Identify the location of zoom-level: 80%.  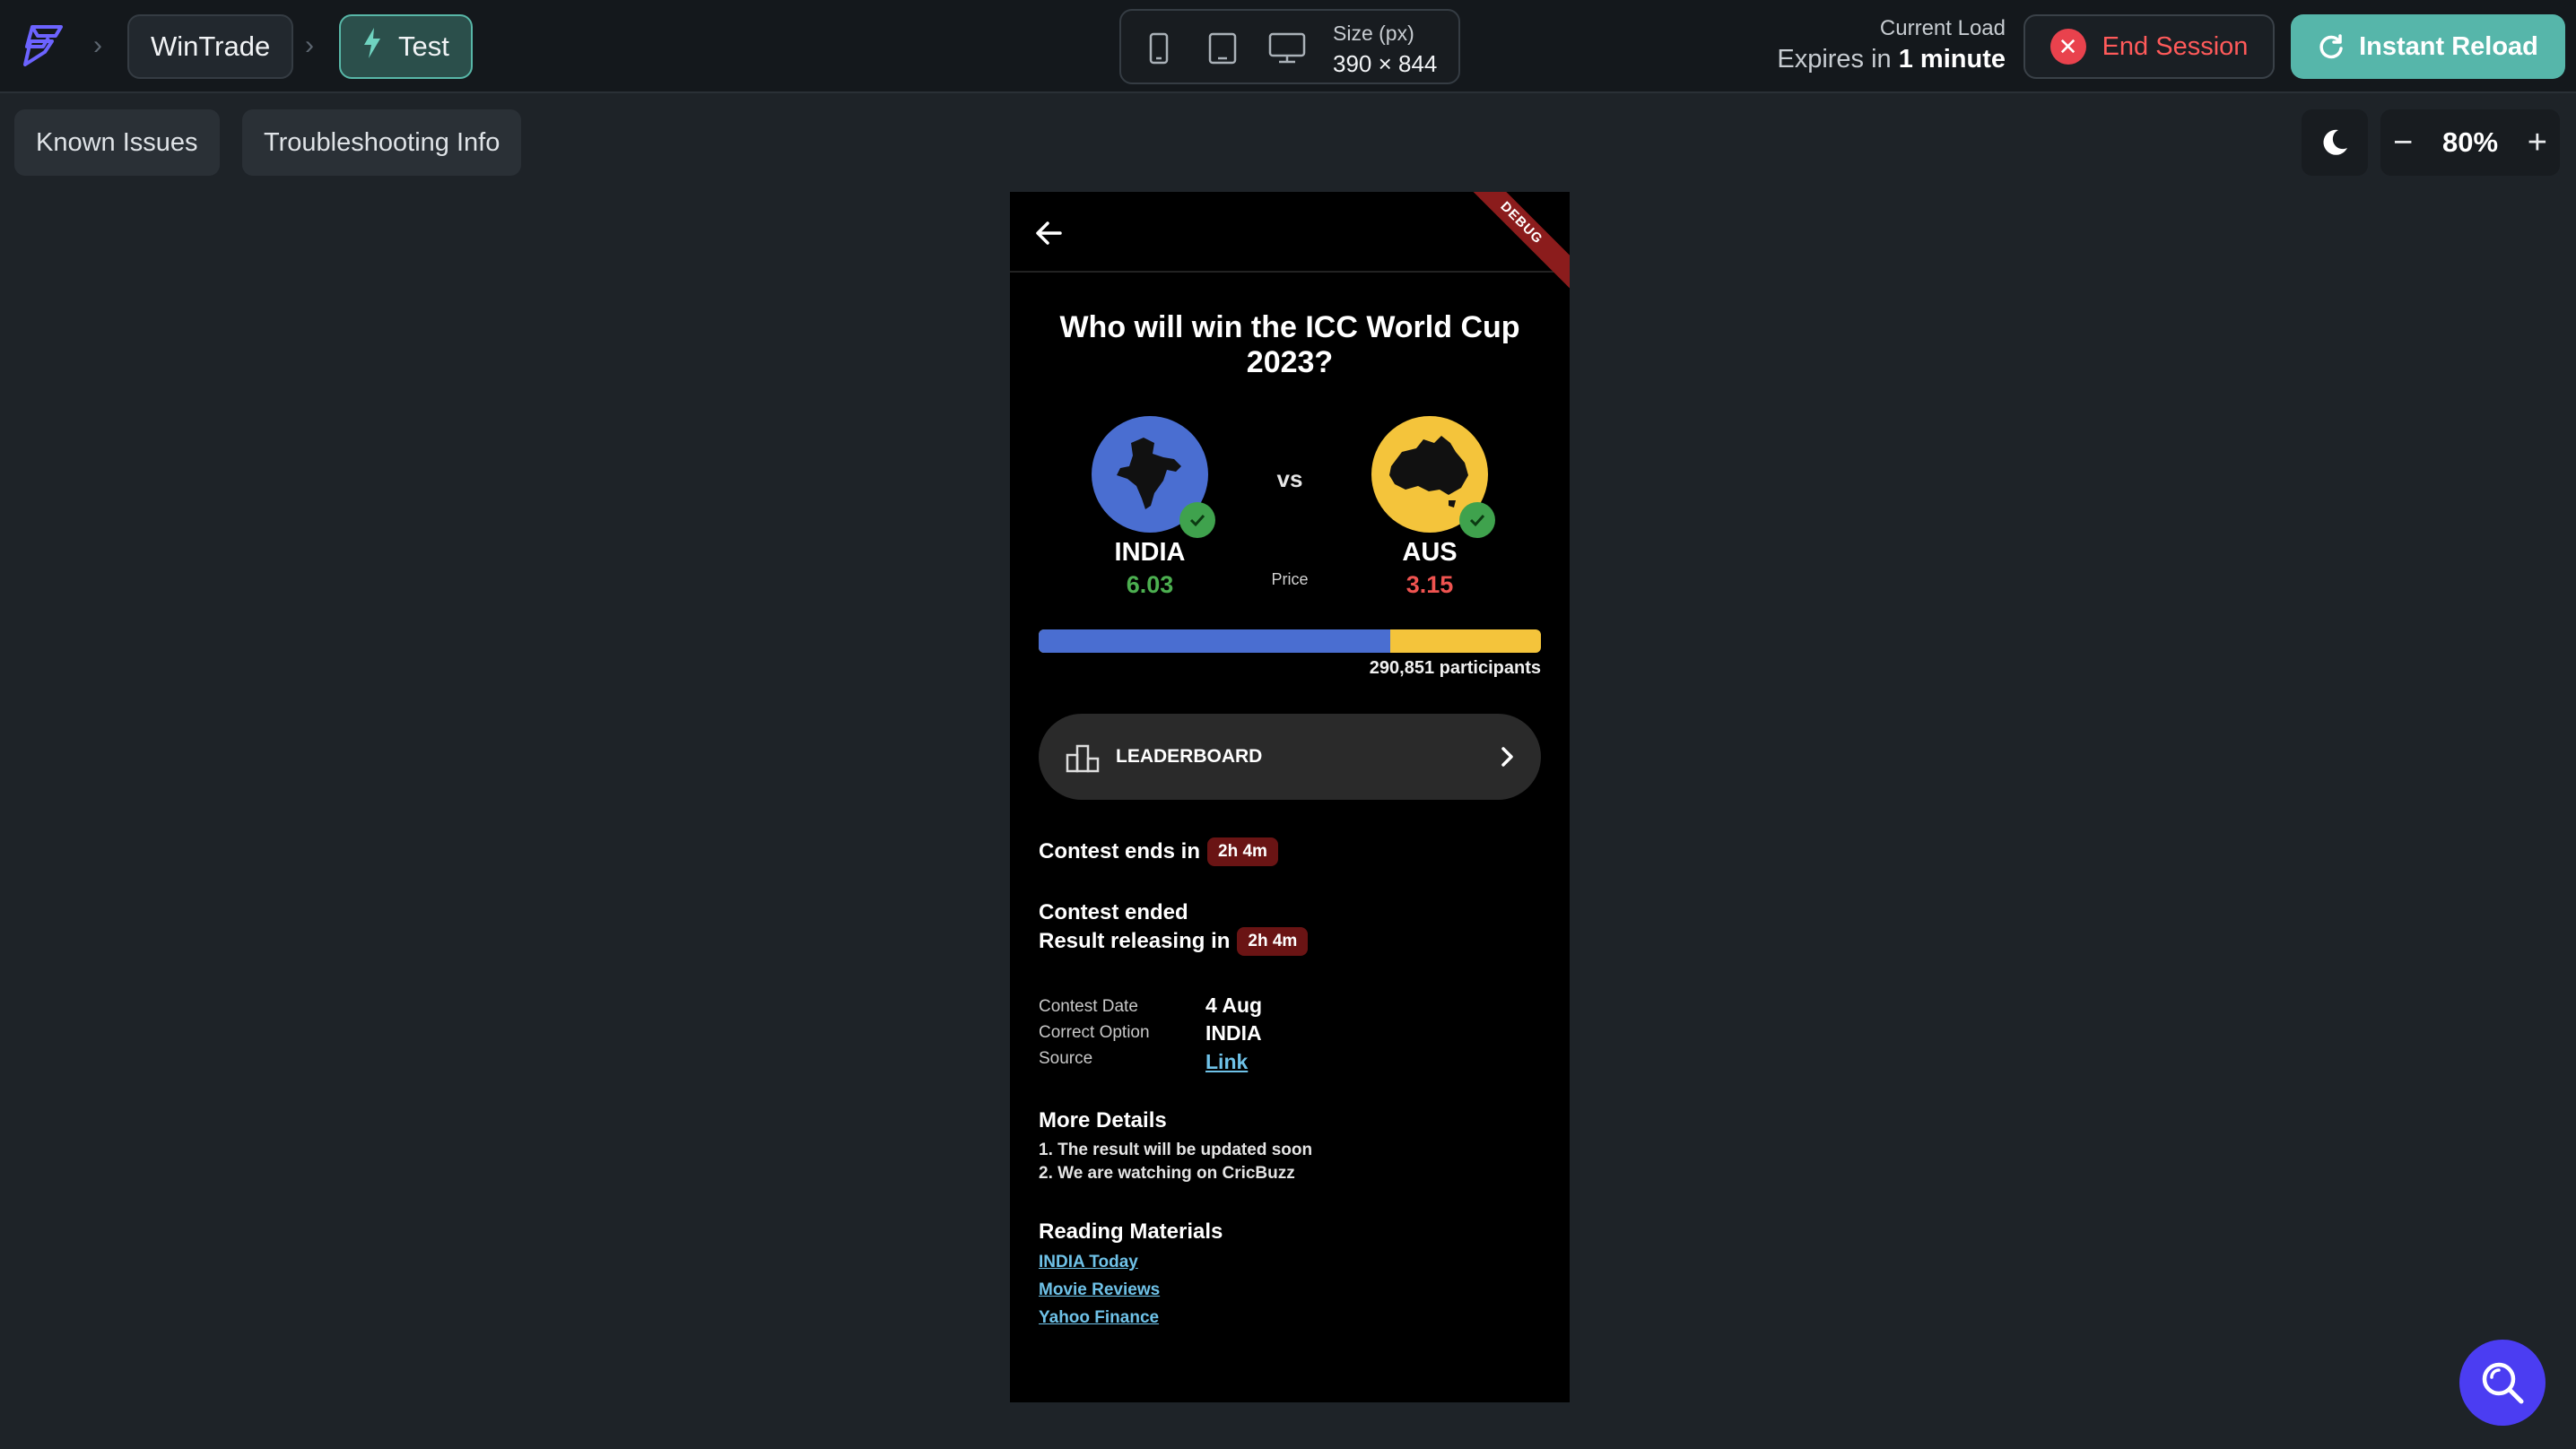
(2470, 142).